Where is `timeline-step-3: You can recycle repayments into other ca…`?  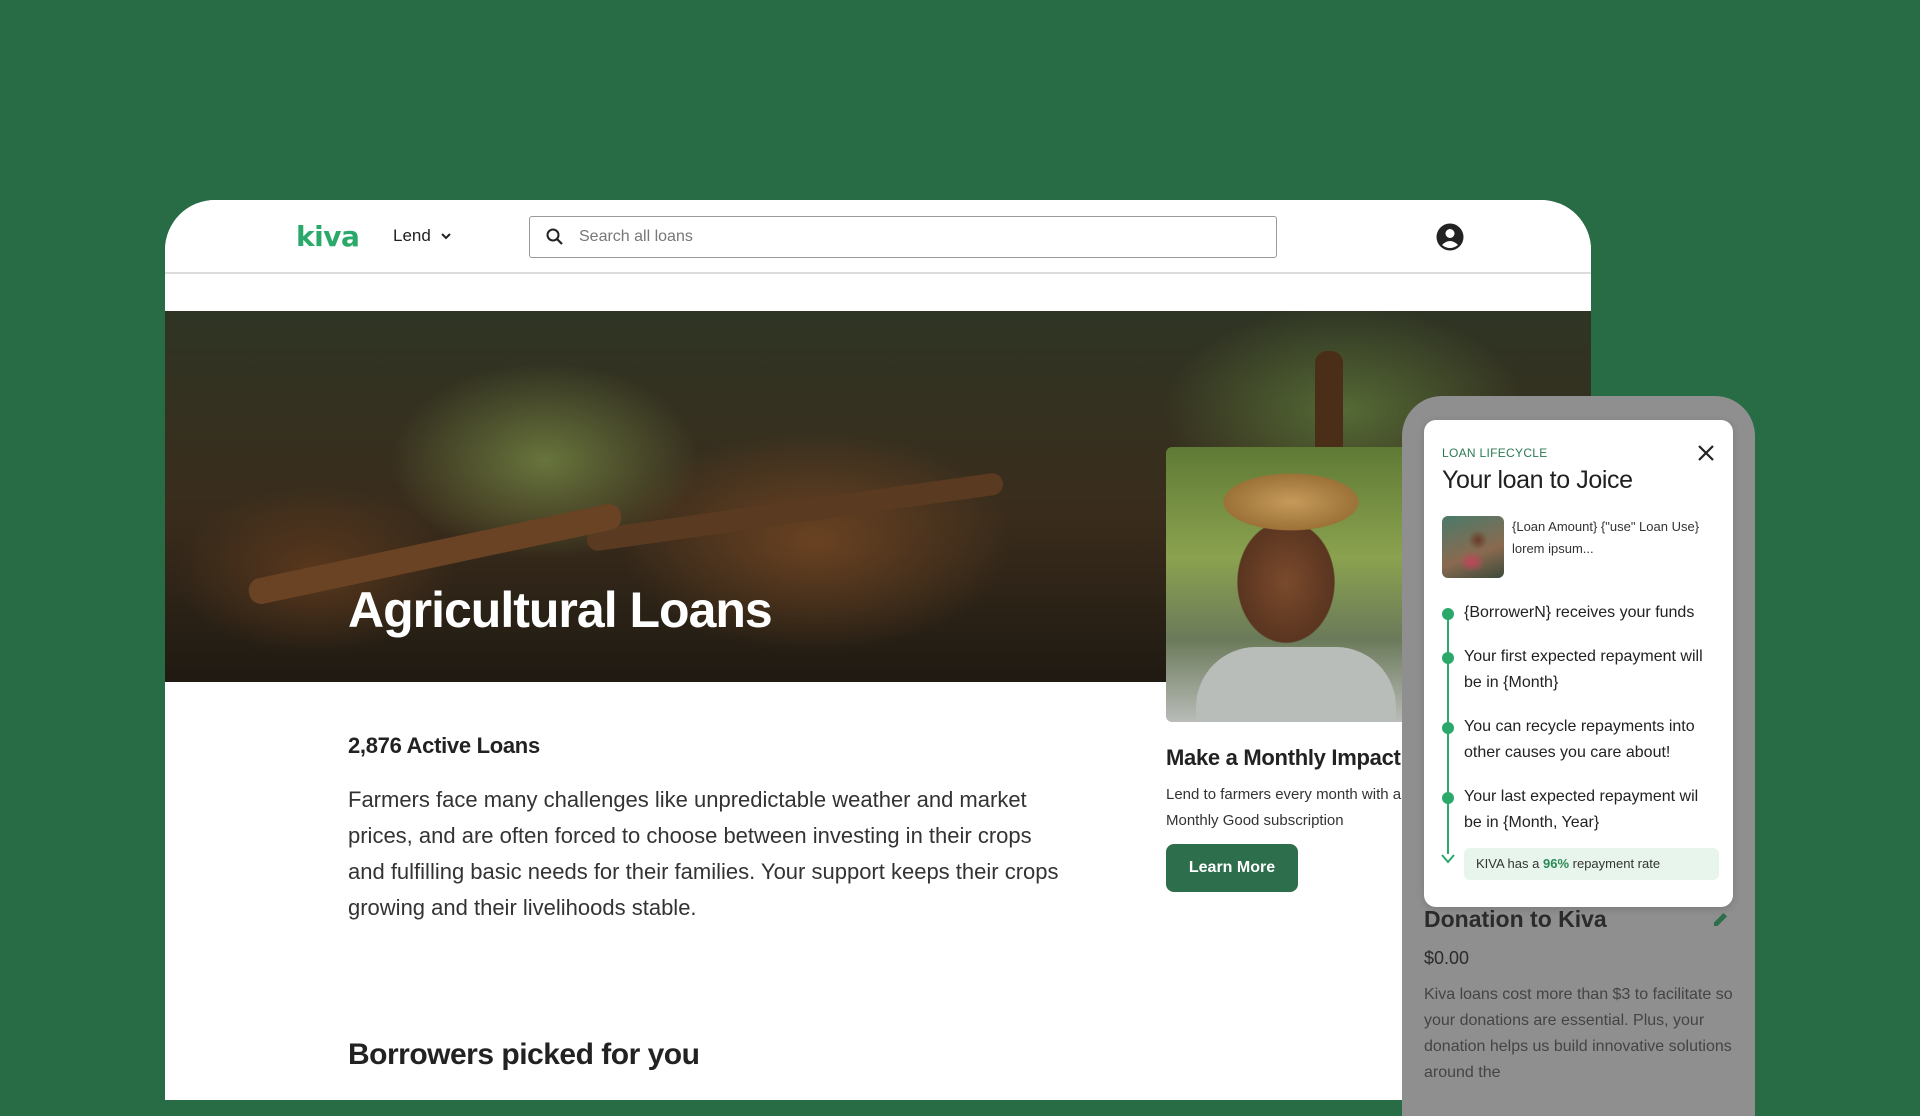 timeline-step-3: You can recycle repayments into other ca… is located at coordinates (1579, 739).